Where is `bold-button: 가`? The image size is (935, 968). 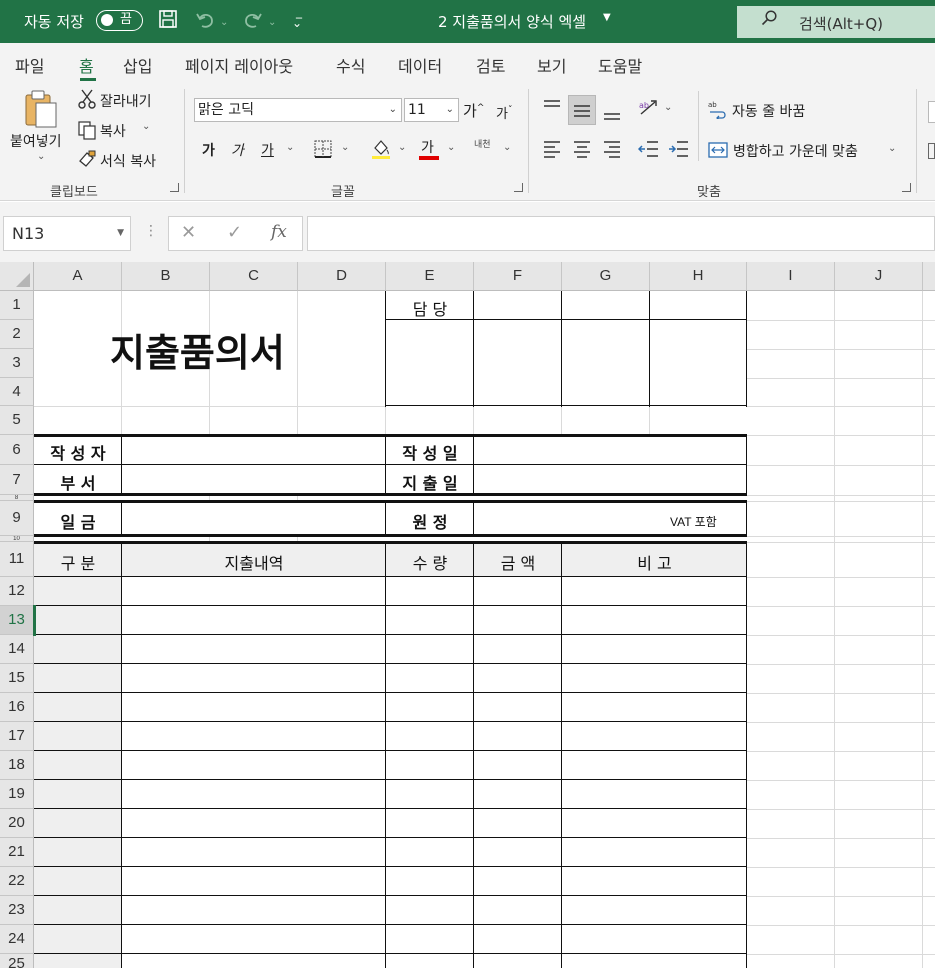 bold-button: 가 is located at coordinates (208, 150).